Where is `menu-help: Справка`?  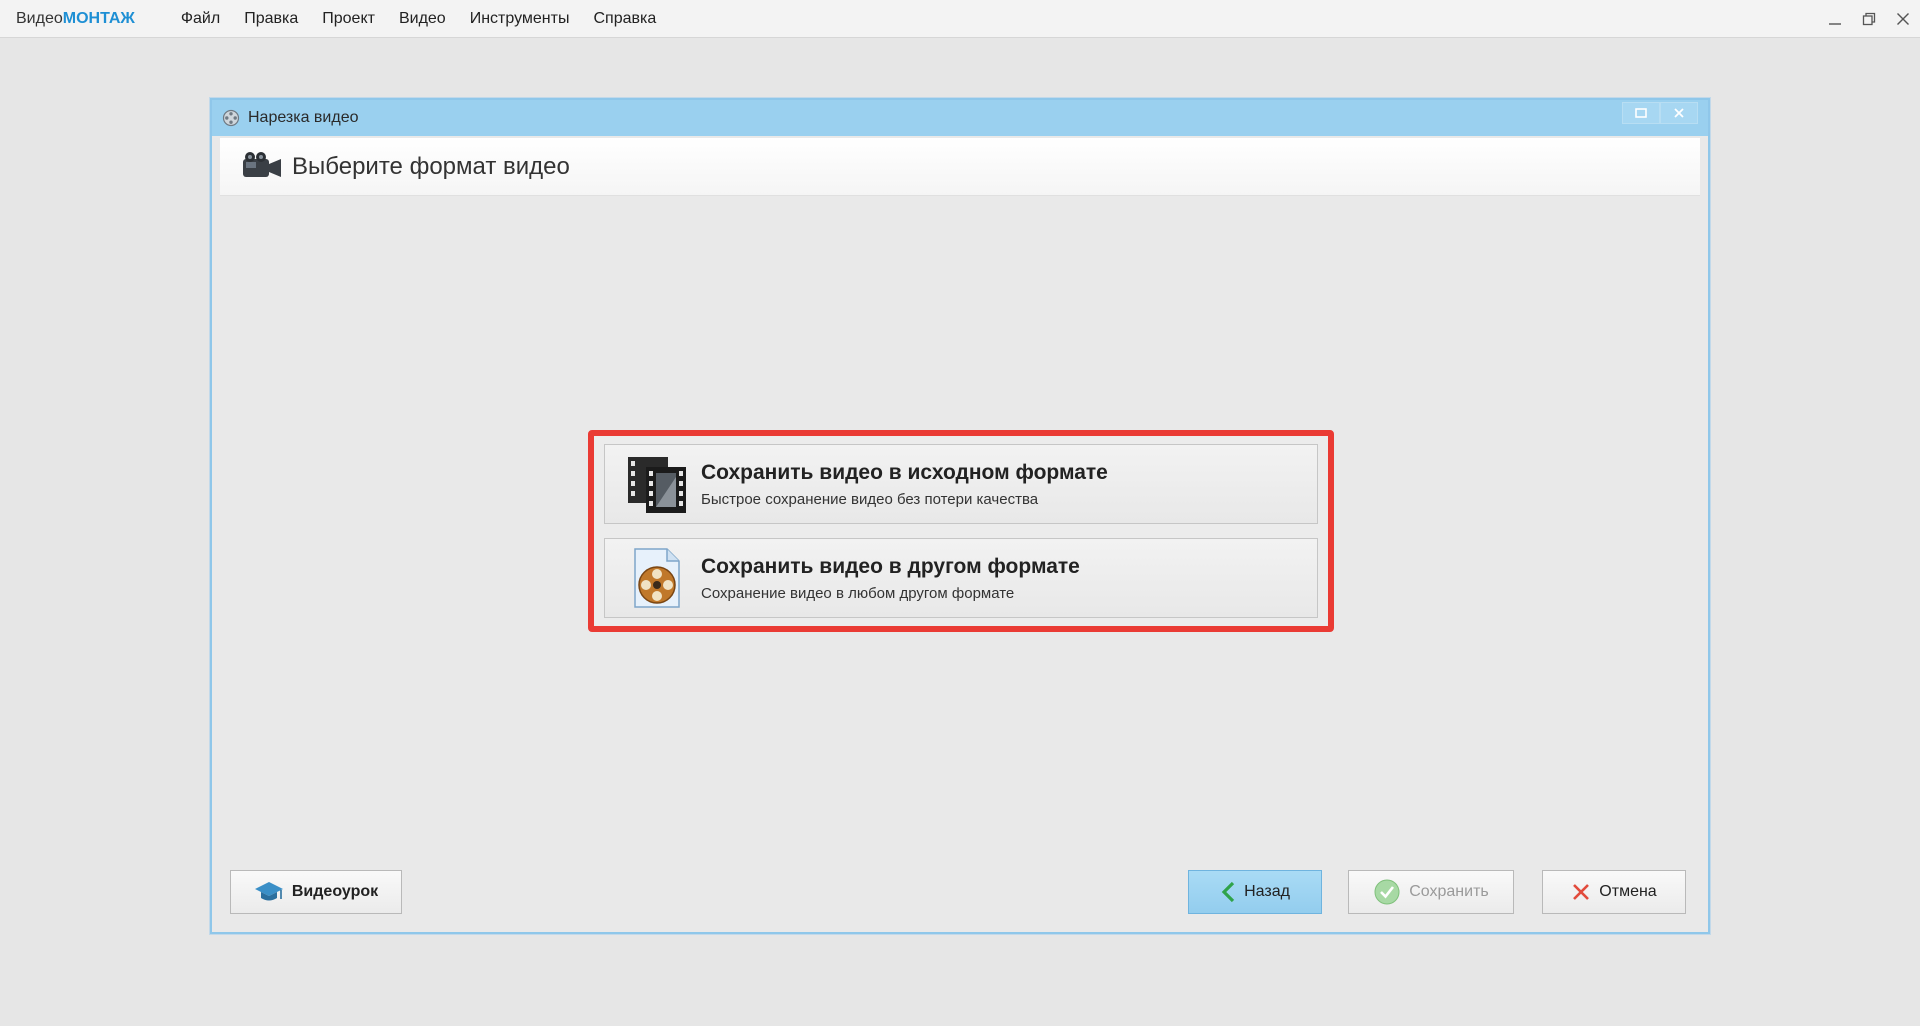
menu-help: Справка is located at coordinates (624, 19).